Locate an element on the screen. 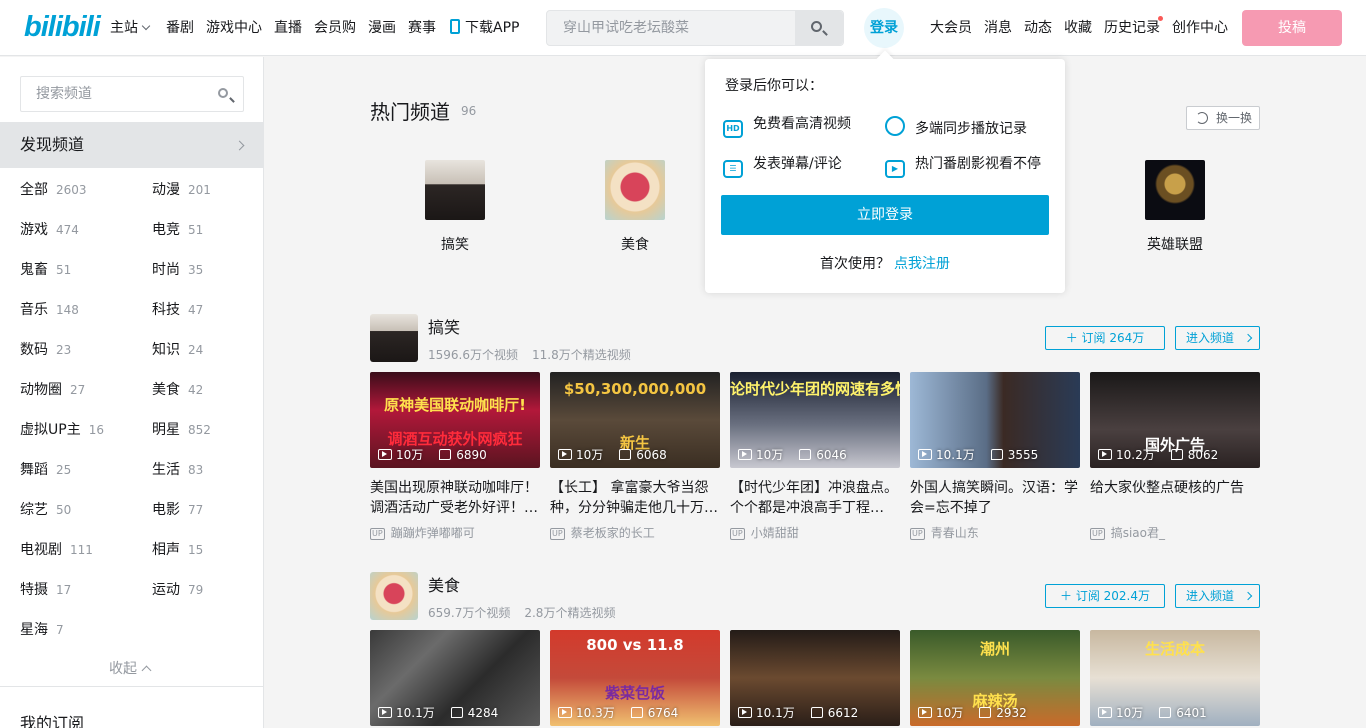 This screenshot has height=728, width=1366. login-now-button: 立即登录 is located at coordinates (885, 215).